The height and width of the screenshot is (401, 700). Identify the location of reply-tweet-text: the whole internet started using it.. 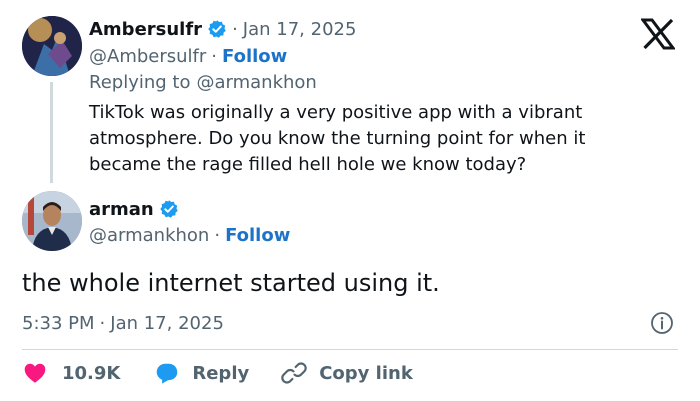
(231, 283).